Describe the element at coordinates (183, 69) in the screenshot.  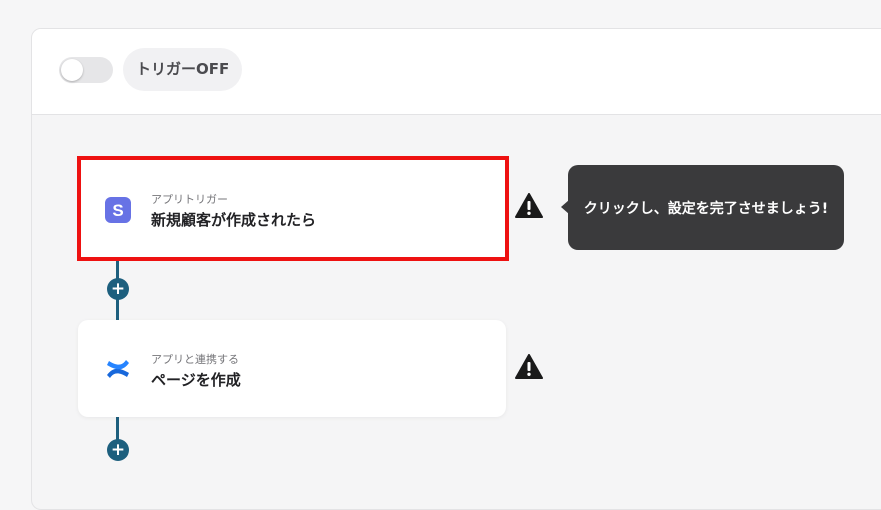
I see `trigger-status-badge: トリガーOFF` at that location.